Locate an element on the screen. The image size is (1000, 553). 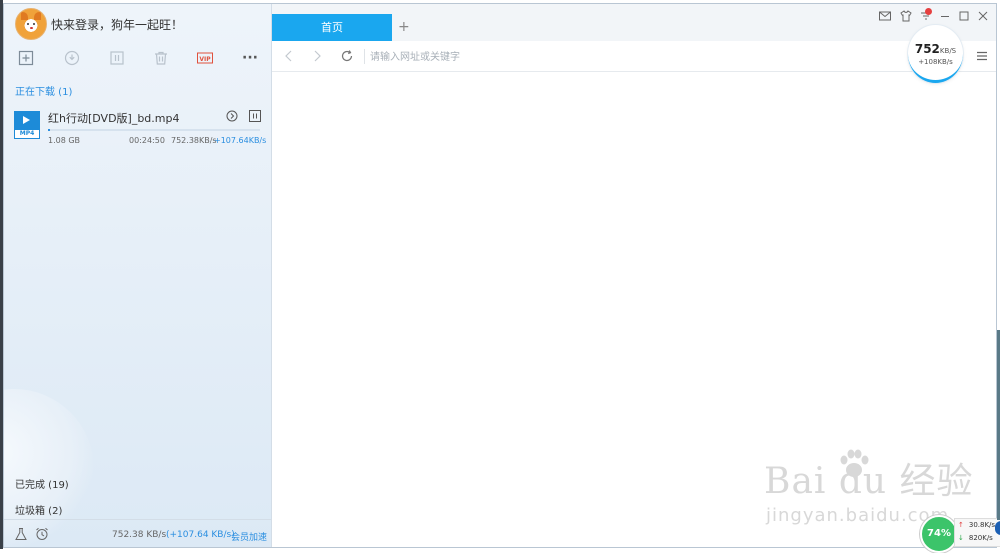
avatar is located at coordinates (31, 24).